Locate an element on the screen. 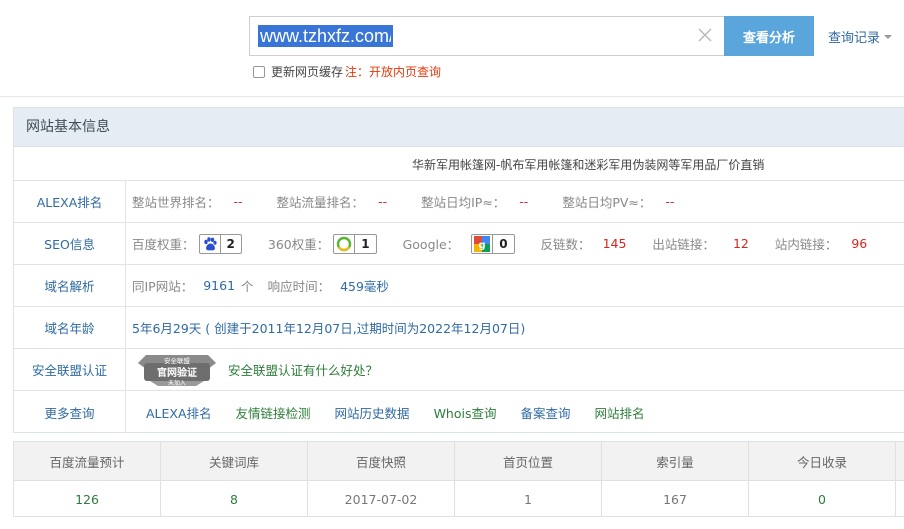 The image size is (904, 529). stats-header-row: 百度流量预计 关键词库 百度快照 首页位置 索引量 今日收录 is located at coordinates (459, 461).